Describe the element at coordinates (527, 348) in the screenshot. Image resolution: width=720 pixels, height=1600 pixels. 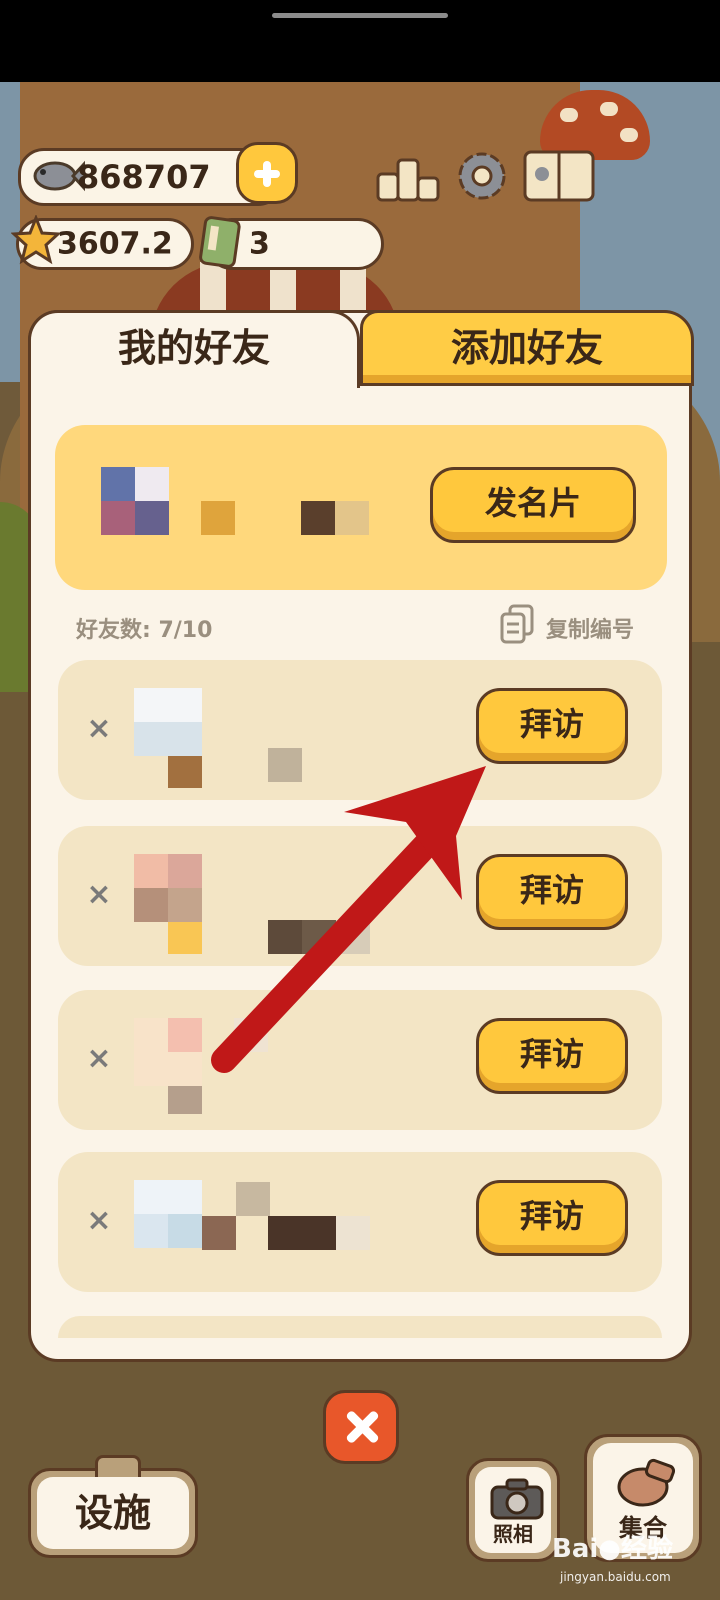
I see `tab-add-friend: 添加好友` at that location.